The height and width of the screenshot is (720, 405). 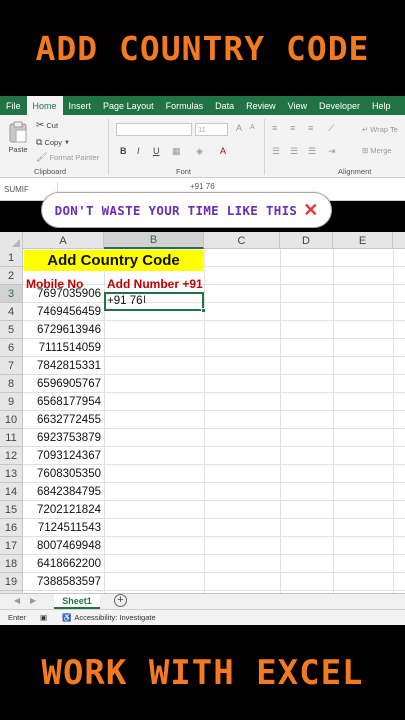 I want to click on mobile-number-cell: 7124511543, so click(x=63, y=528).